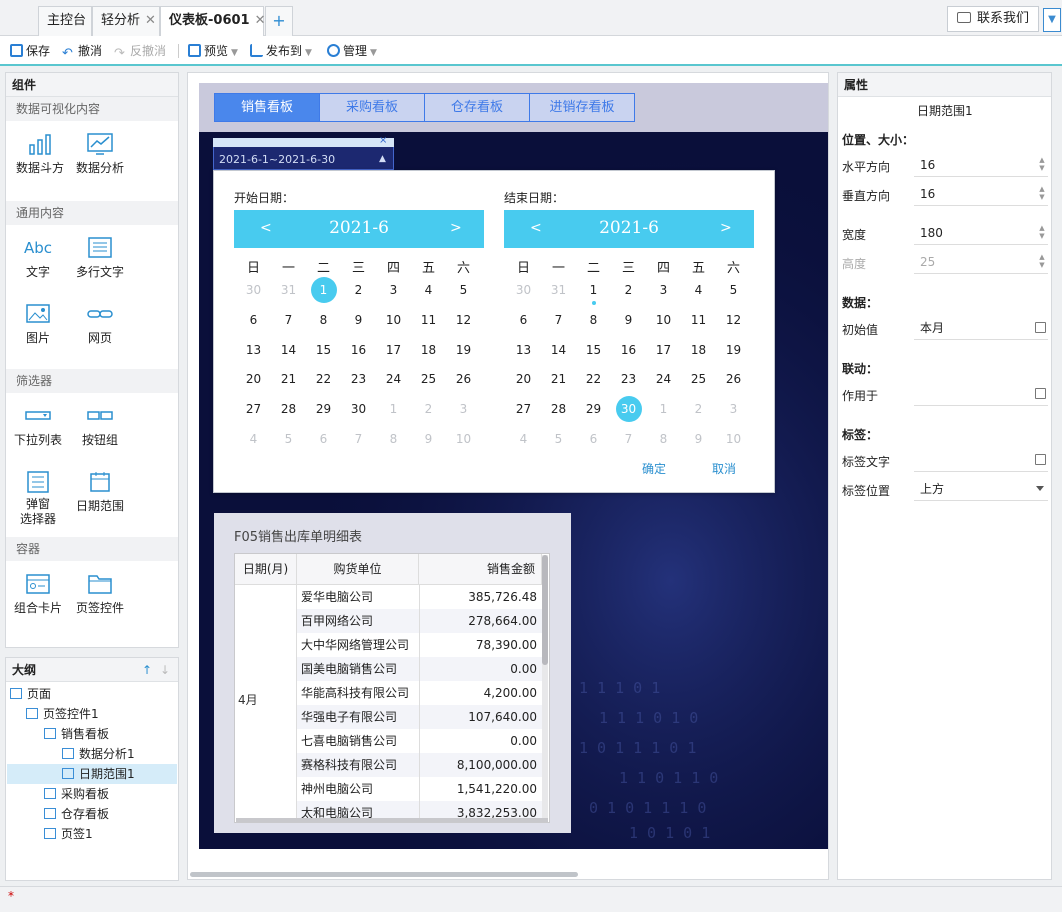 The image size is (1062, 912). Describe the element at coordinates (1052, 20) in the screenshot. I see `chevron-down-icon: ▼` at that location.